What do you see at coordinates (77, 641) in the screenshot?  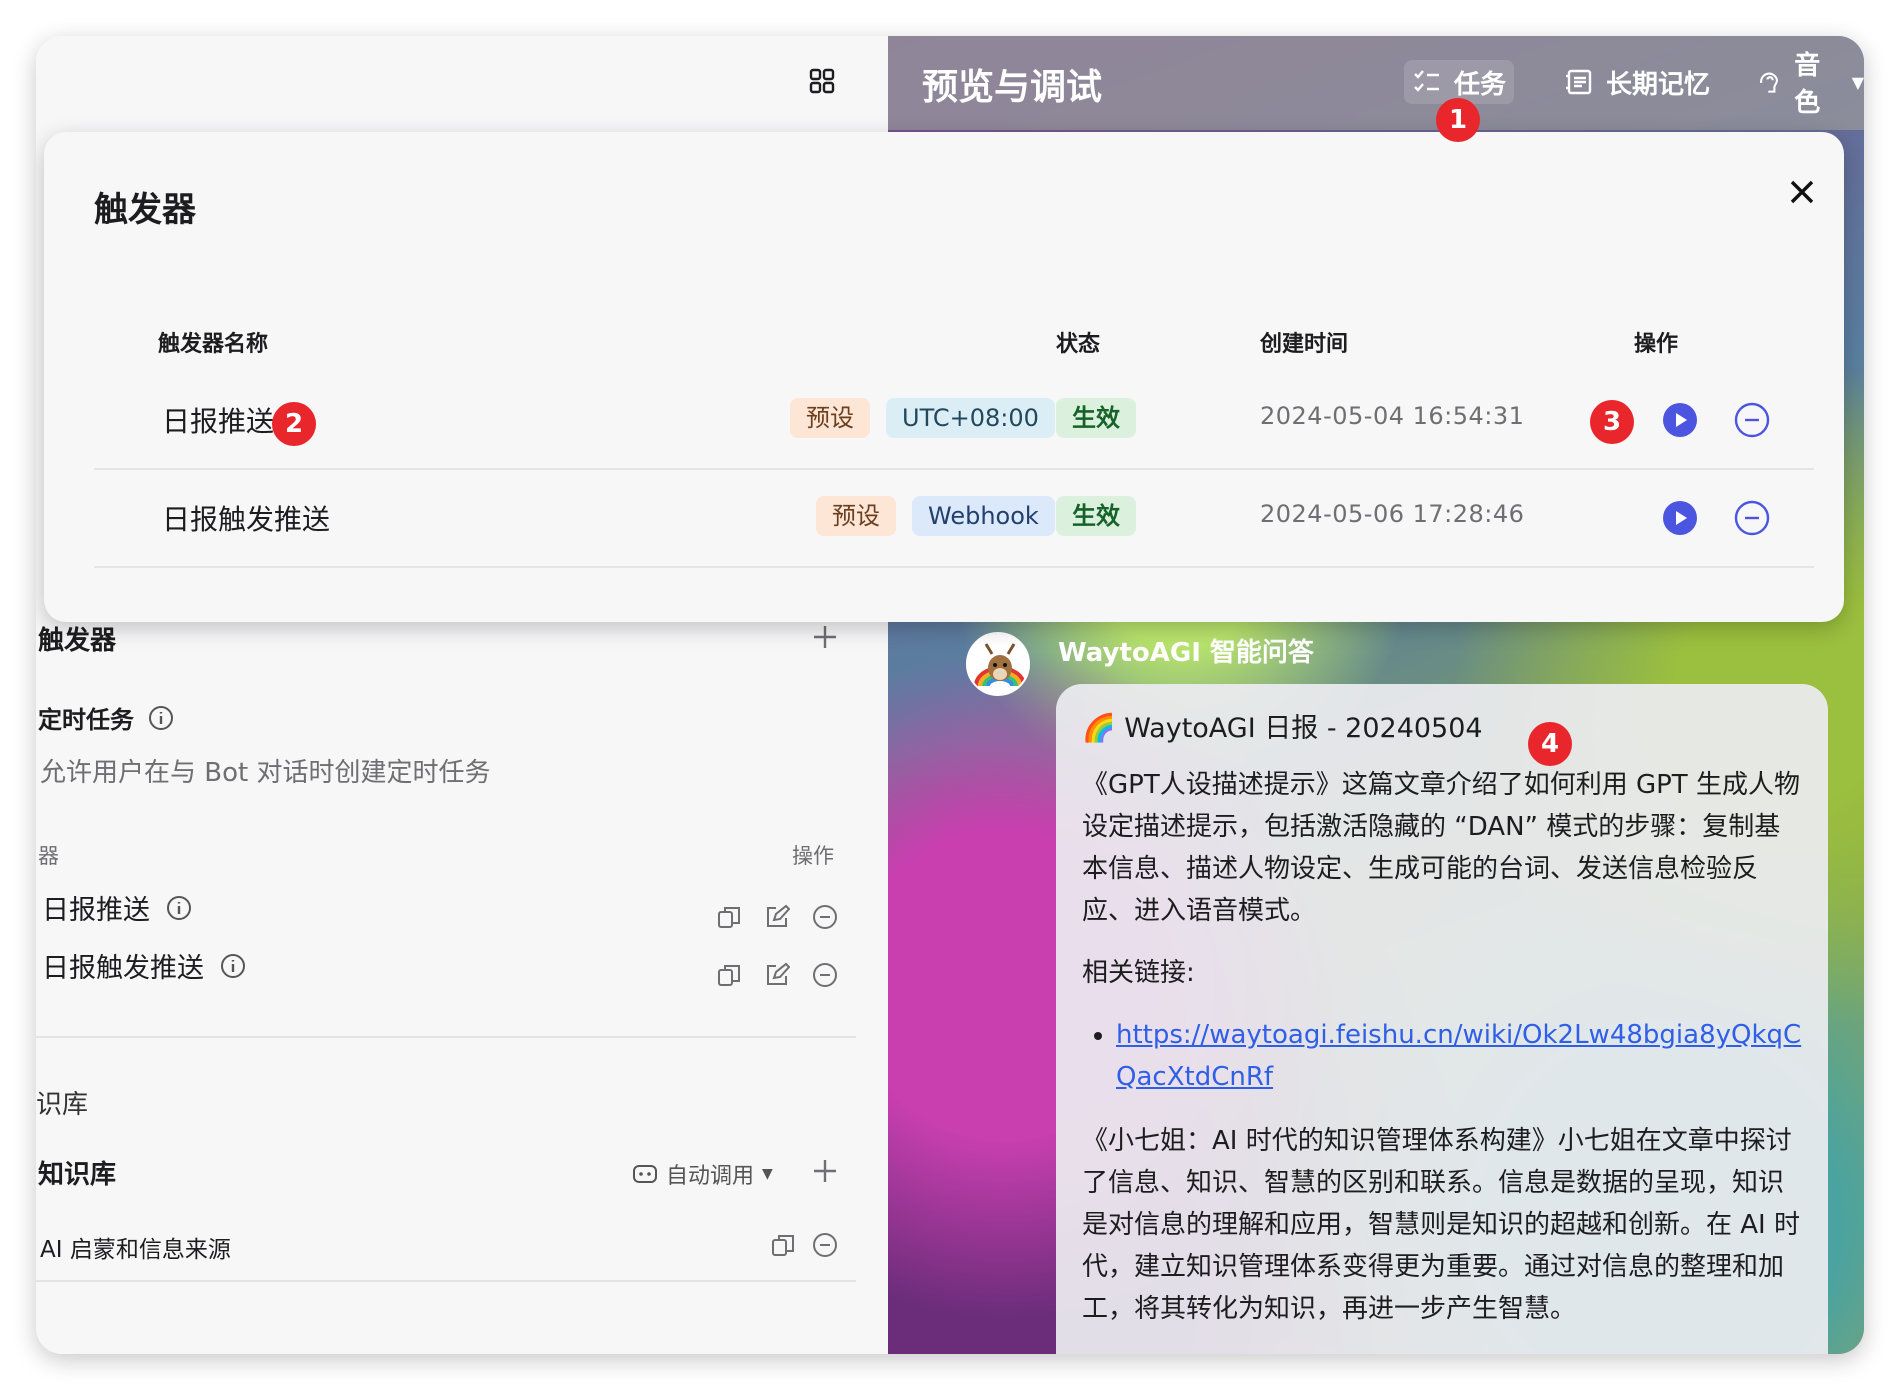 I see `triggers-section-title: 触发器` at bounding box center [77, 641].